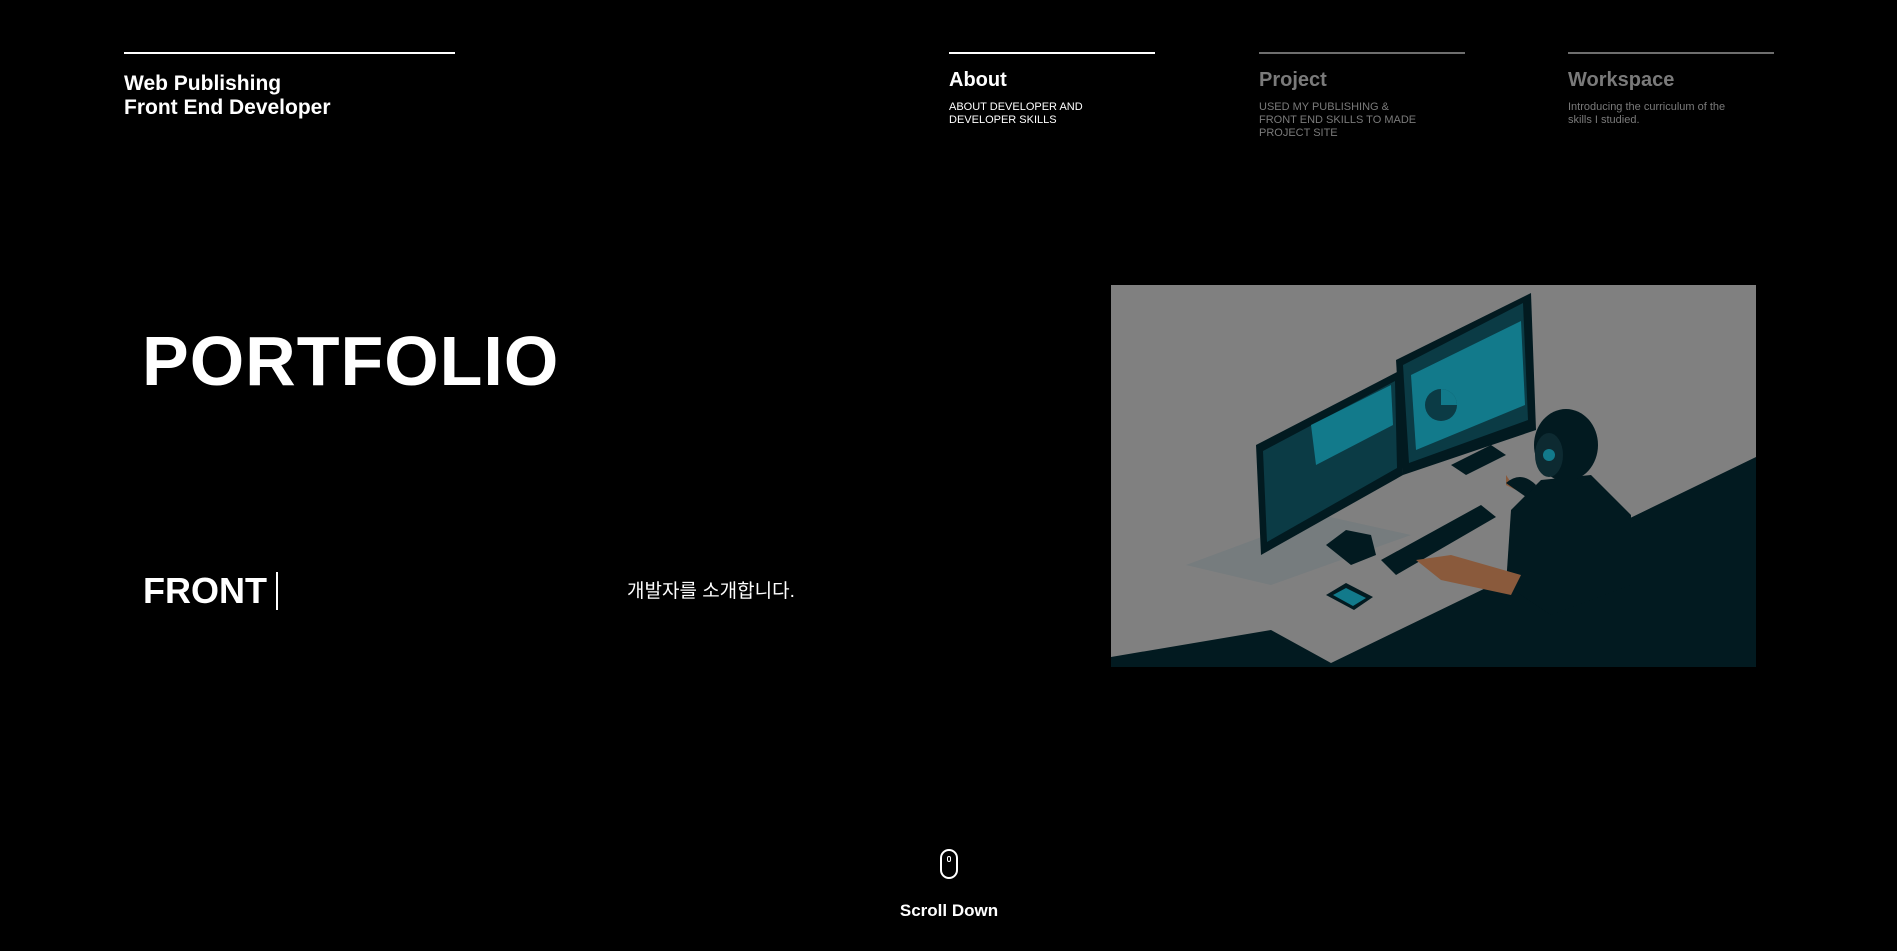 The image size is (1897, 951). I want to click on brand-line-2: Front End Developer, so click(227, 107).